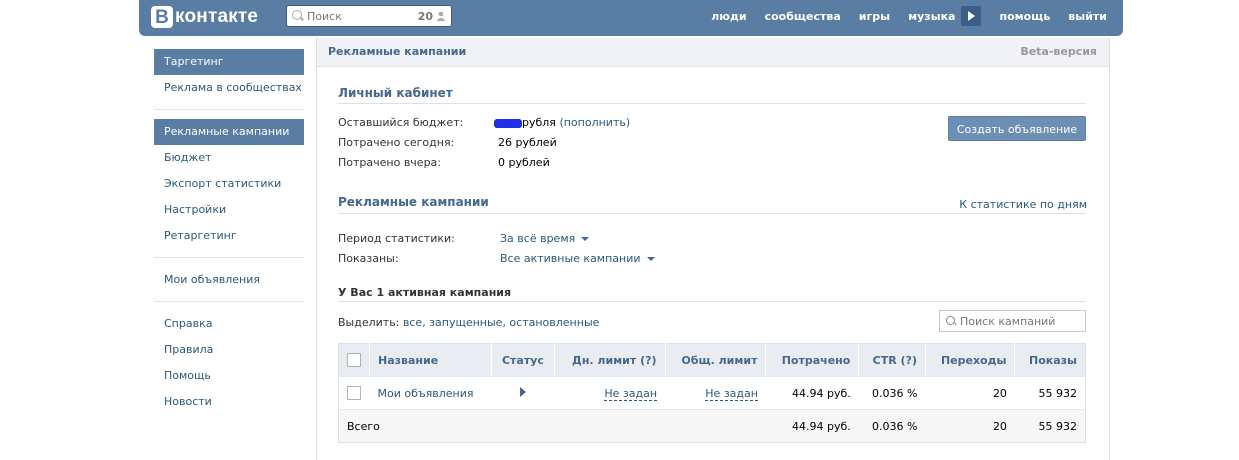 This screenshot has height=460, width=1239. I want to click on nav-people: люди, so click(728, 16).